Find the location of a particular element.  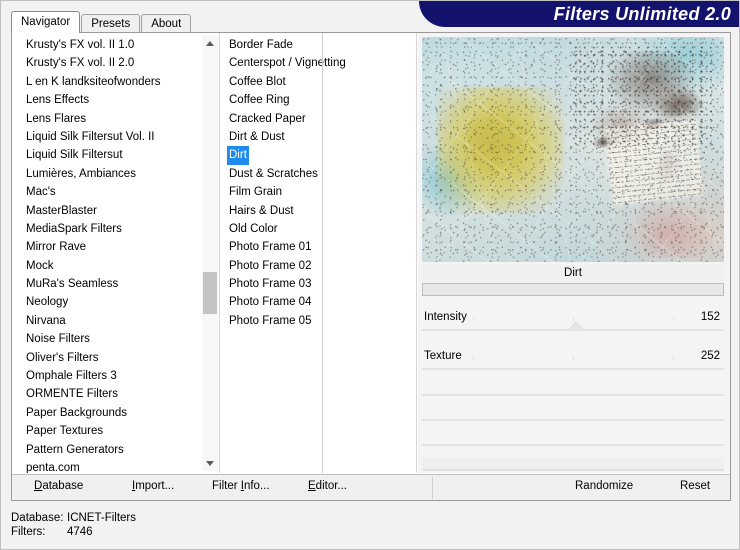

filter-item-label: Coffee Blot is located at coordinates (257, 81).